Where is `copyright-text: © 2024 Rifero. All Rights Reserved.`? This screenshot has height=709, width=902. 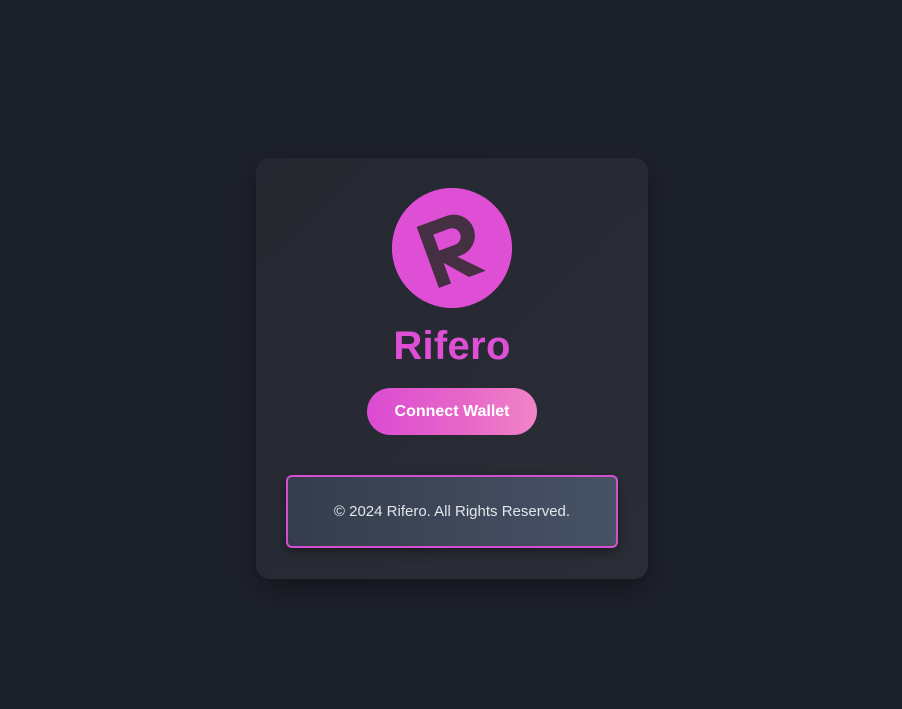
copyright-text: © 2024 Rifero. All Rights Reserved. is located at coordinates (452, 511).